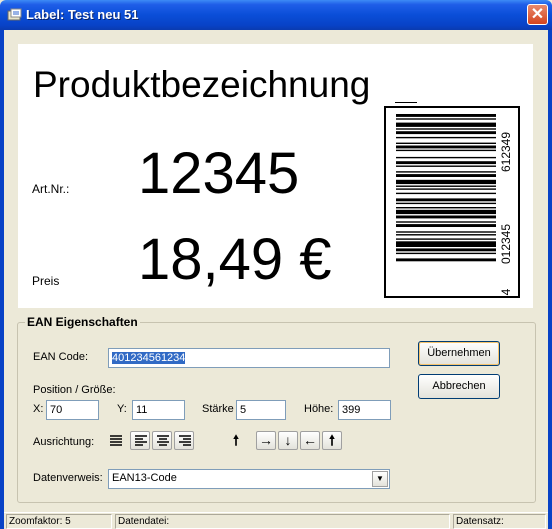 Image resolution: width=552 pixels, height=529 pixels. What do you see at coordinates (149, 358) in the screenshot?
I see `ean-code-value: 40123456​1234` at bounding box center [149, 358].